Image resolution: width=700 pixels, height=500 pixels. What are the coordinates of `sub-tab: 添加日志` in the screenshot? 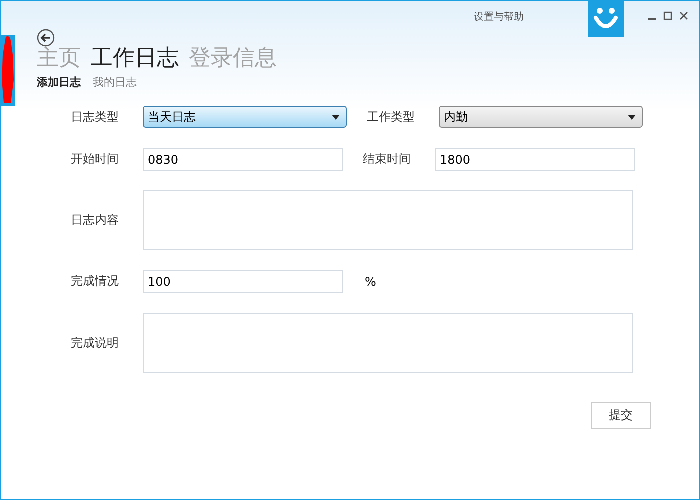 It's located at (59, 82).